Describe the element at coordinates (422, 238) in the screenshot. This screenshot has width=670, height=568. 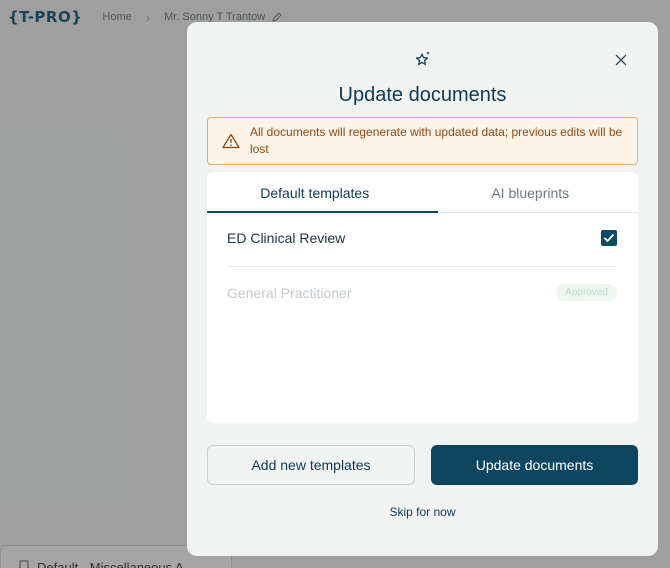
I see `template-row-ed-clinical-review: ED Clinical Review` at that location.